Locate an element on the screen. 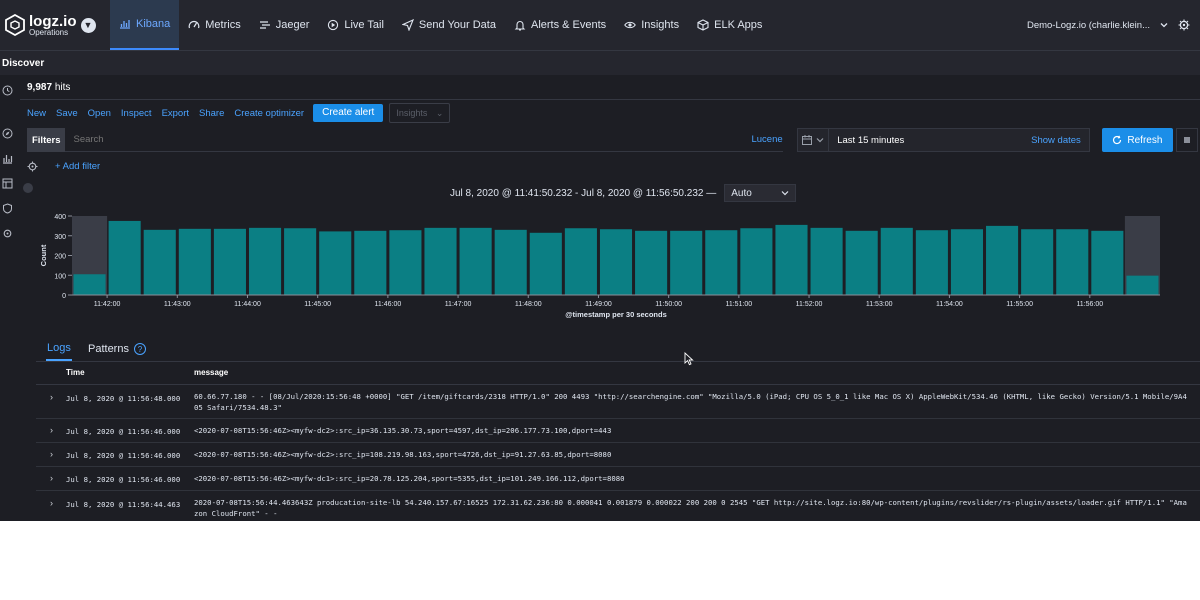 The image size is (1200, 600). calendar-button is located at coordinates (814, 140).